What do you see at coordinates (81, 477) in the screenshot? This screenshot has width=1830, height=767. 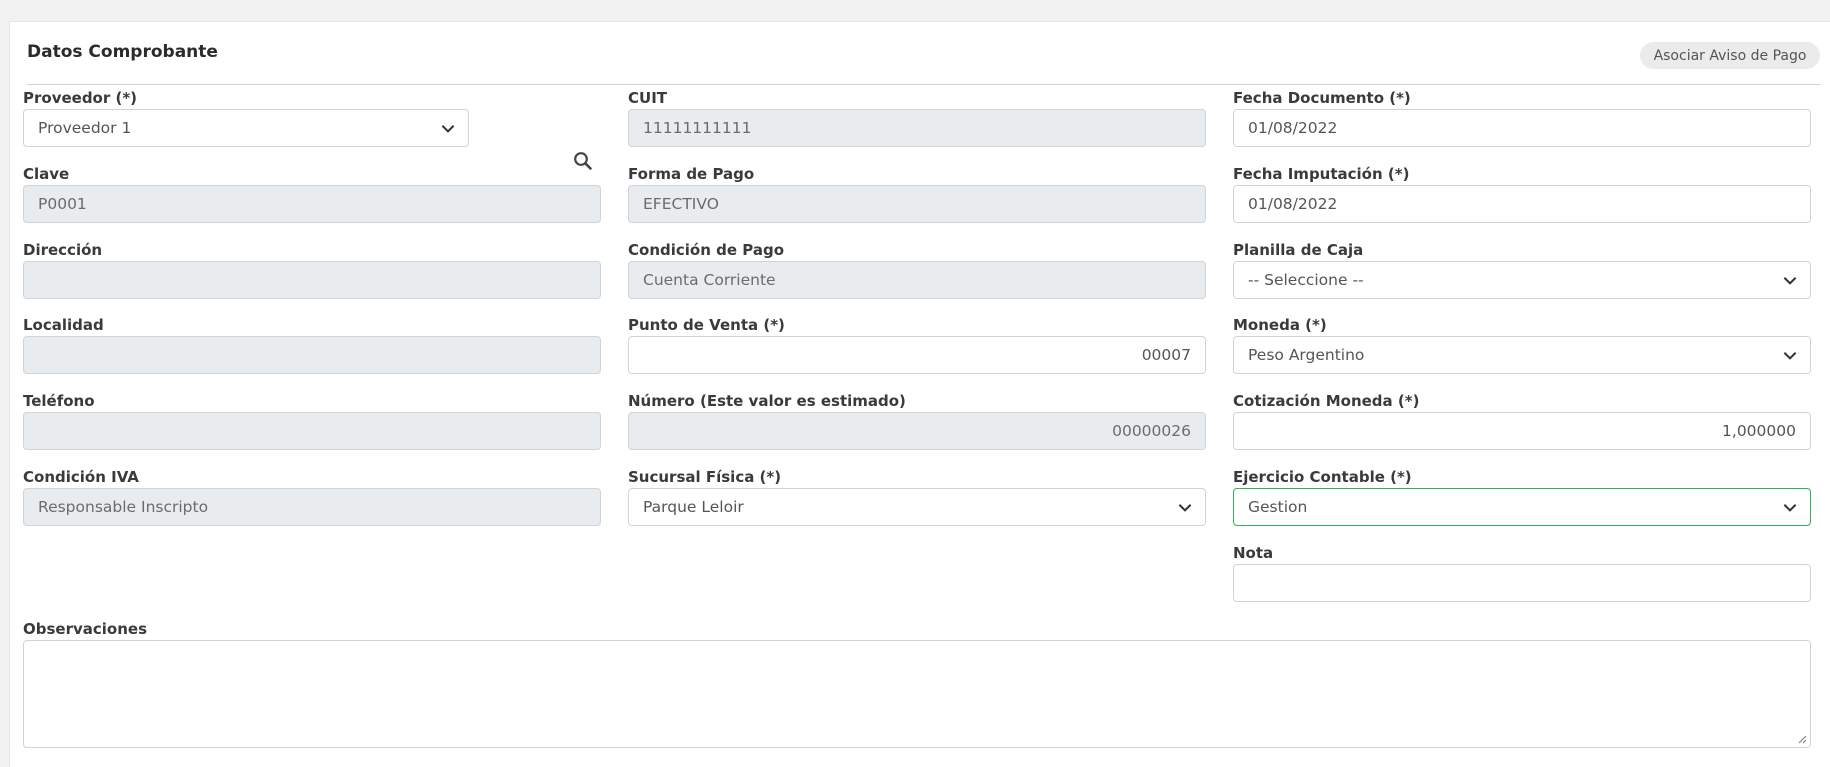 I see `condicion-iva-label: Condición IVA` at bounding box center [81, 477].